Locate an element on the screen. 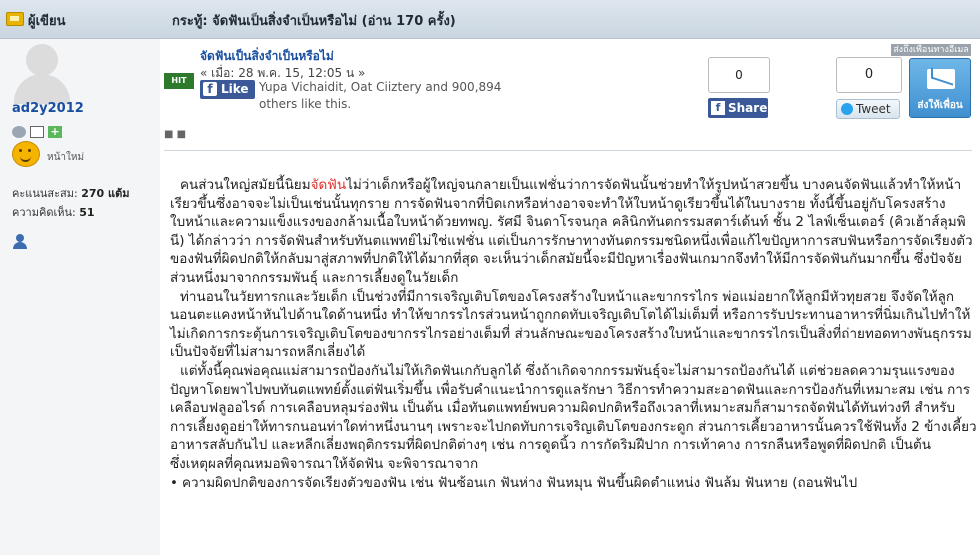 The width and height of the screenshot is (980, 555). score-stat: คะแนนสะสม: 270 แต้ม is located at coordinates (70, 193).